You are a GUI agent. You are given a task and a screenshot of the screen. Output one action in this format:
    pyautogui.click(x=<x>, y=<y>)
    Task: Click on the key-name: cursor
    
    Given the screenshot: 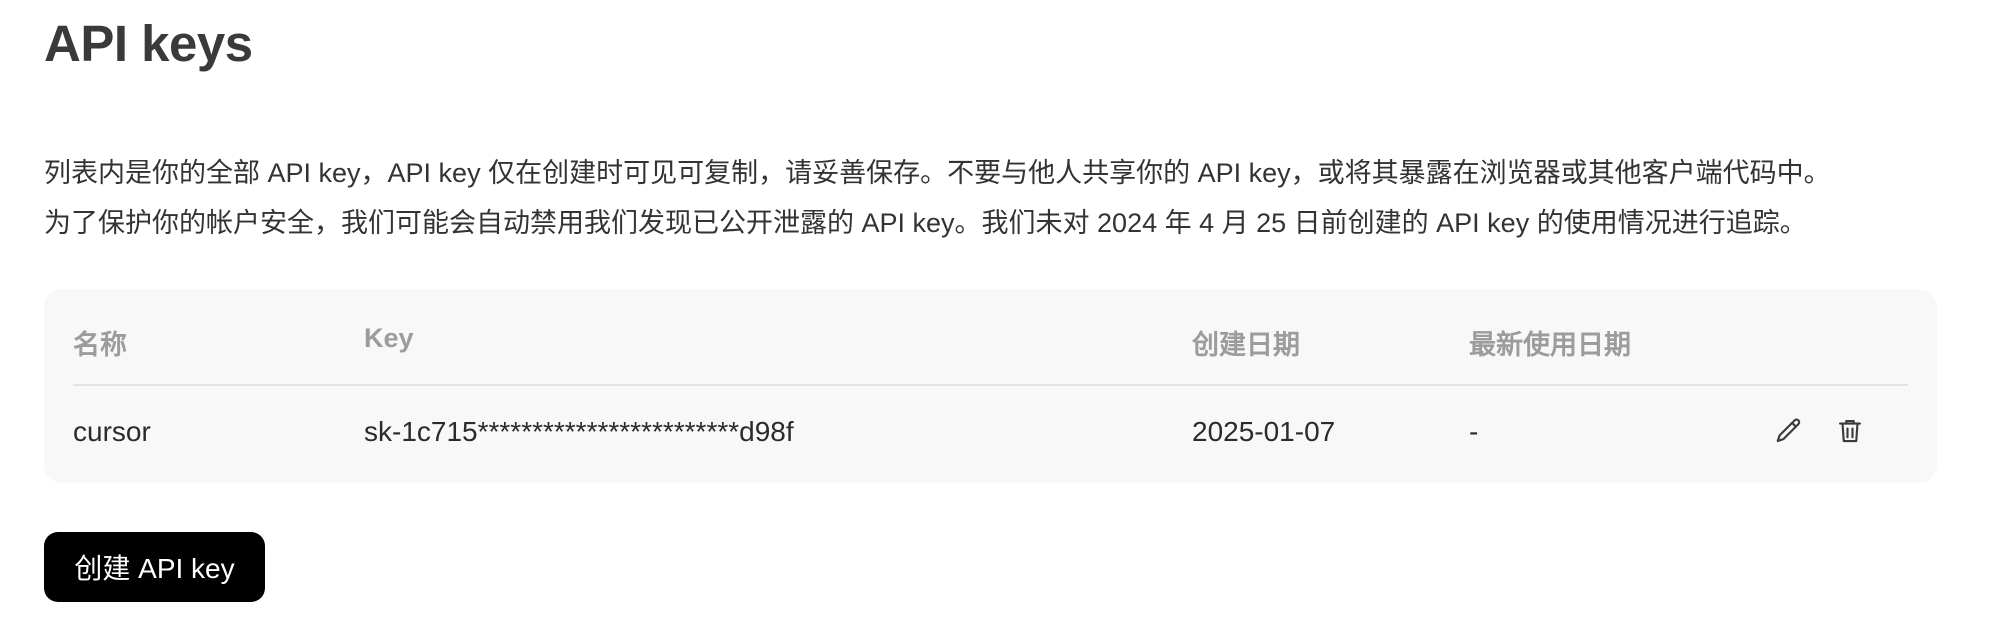 What is the action you would take?
    pyautogui.click(x=112, y=431)
    